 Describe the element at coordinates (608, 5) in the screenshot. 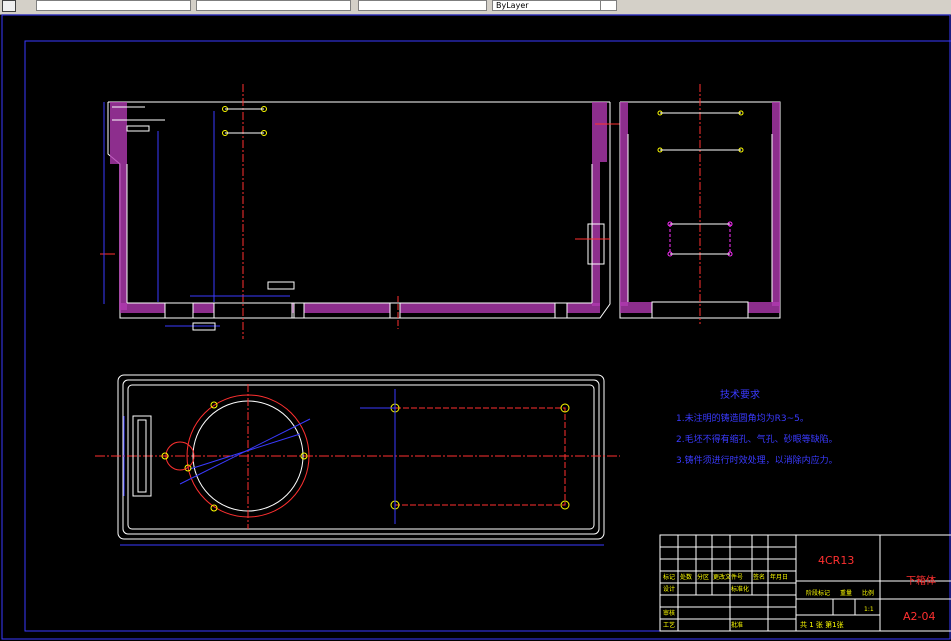

I see `plotstyle-dropdown` at that location.